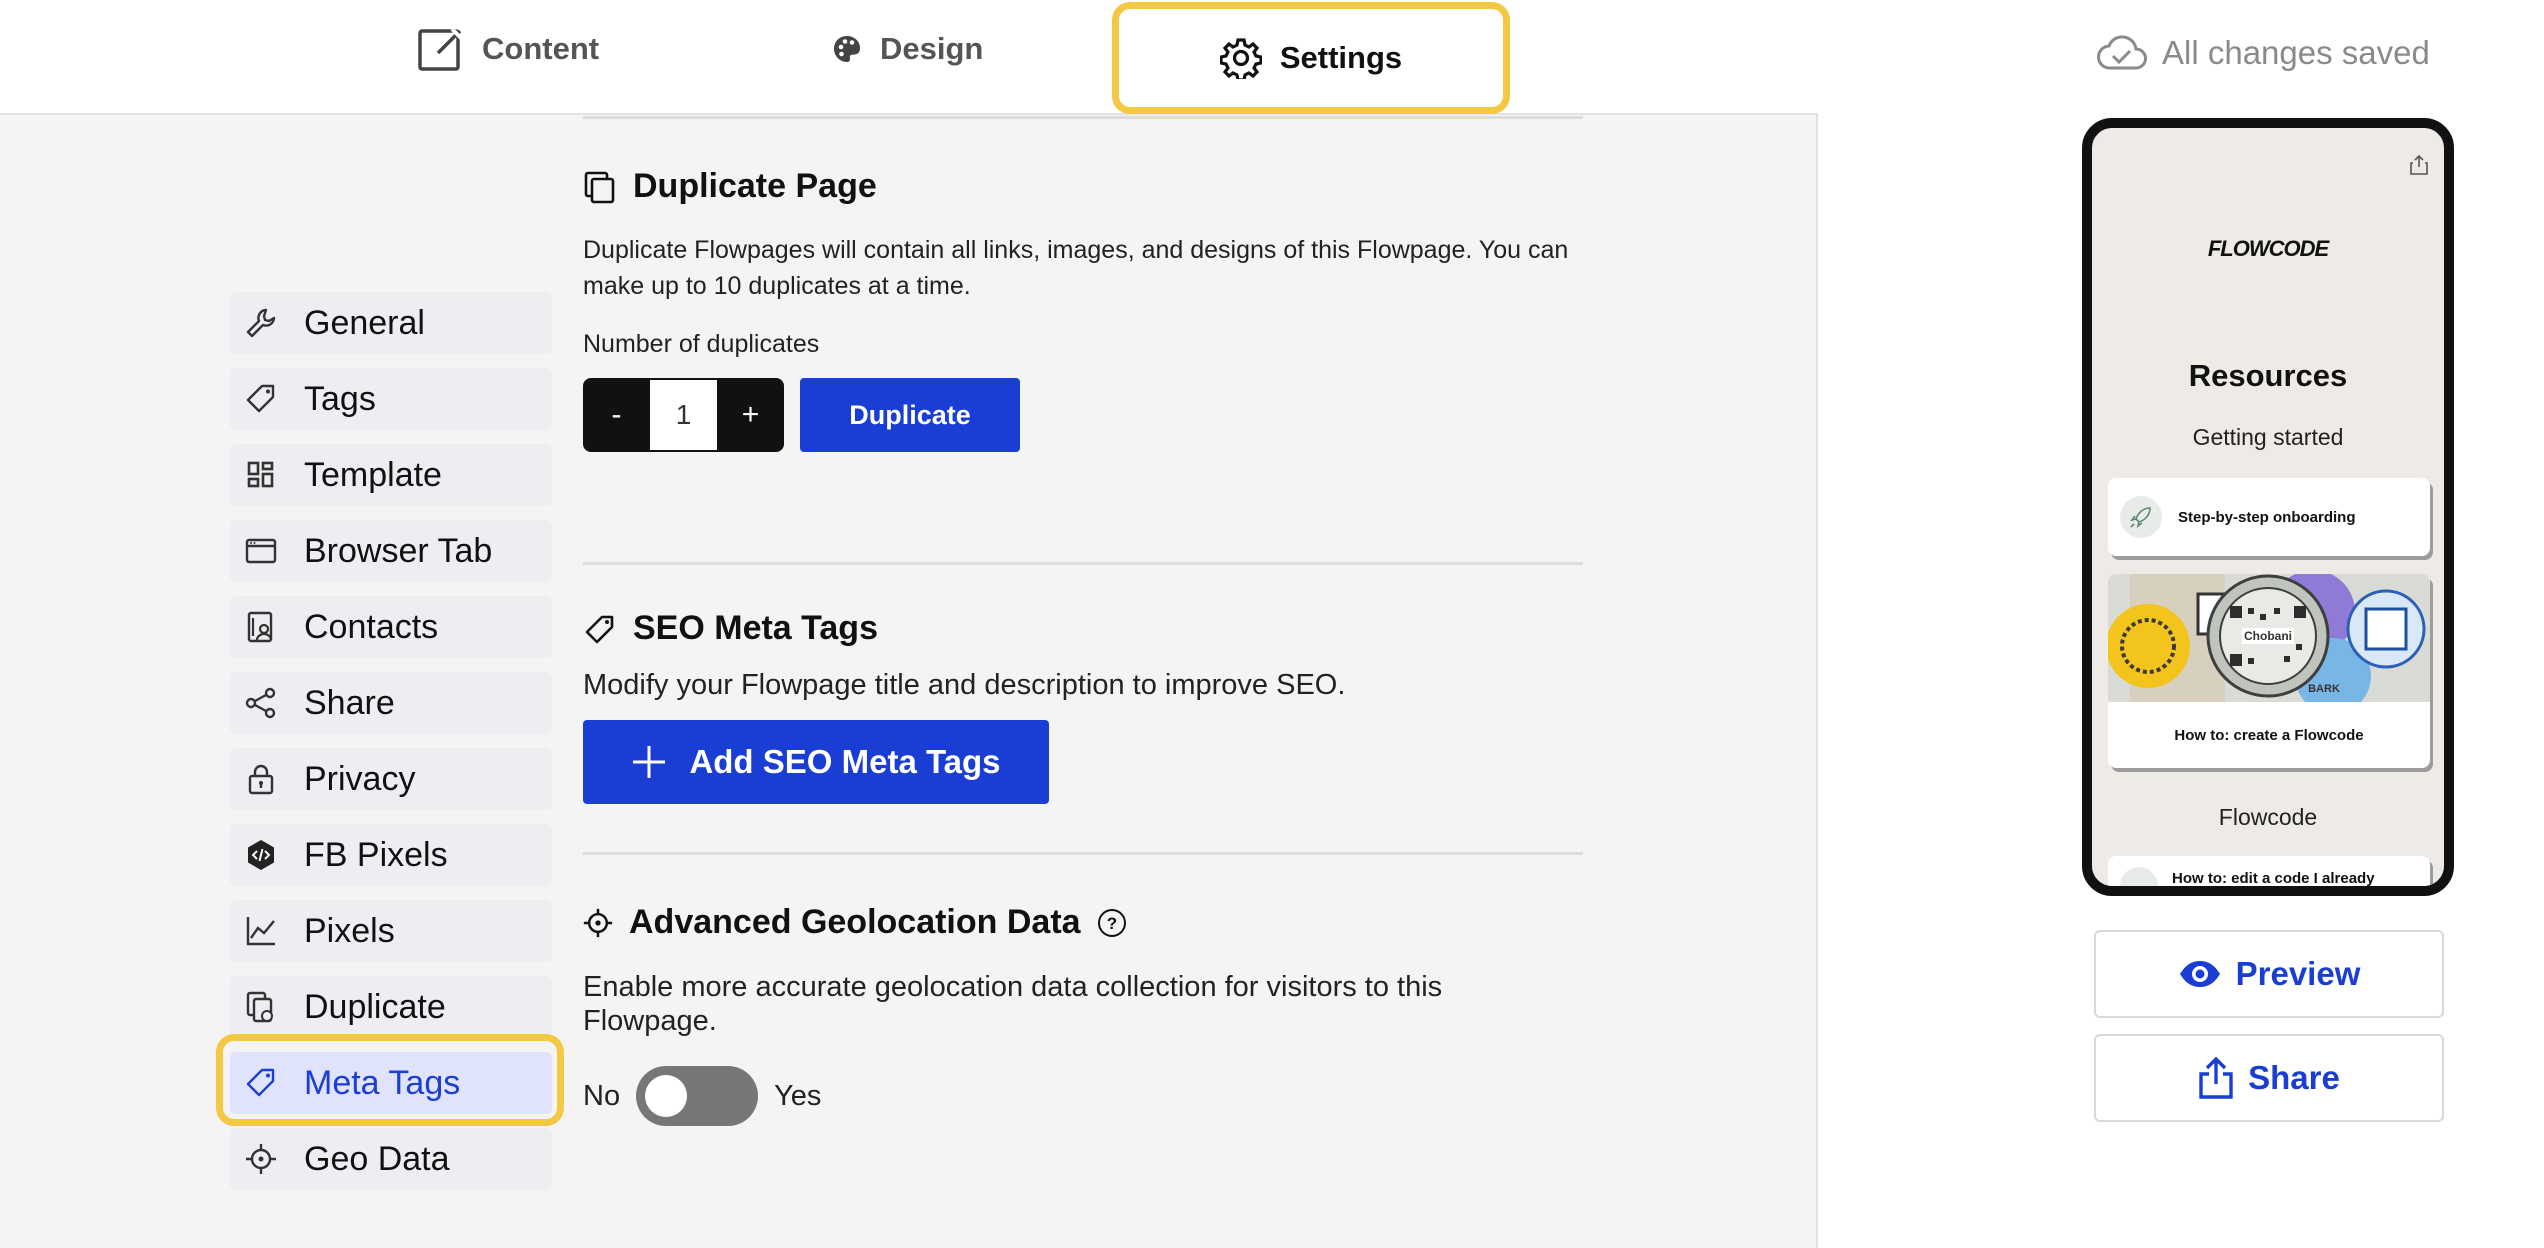 The width and height of the screenshot is (2544, 1248). I want to click on toggle-knob, so click(666, 1096).